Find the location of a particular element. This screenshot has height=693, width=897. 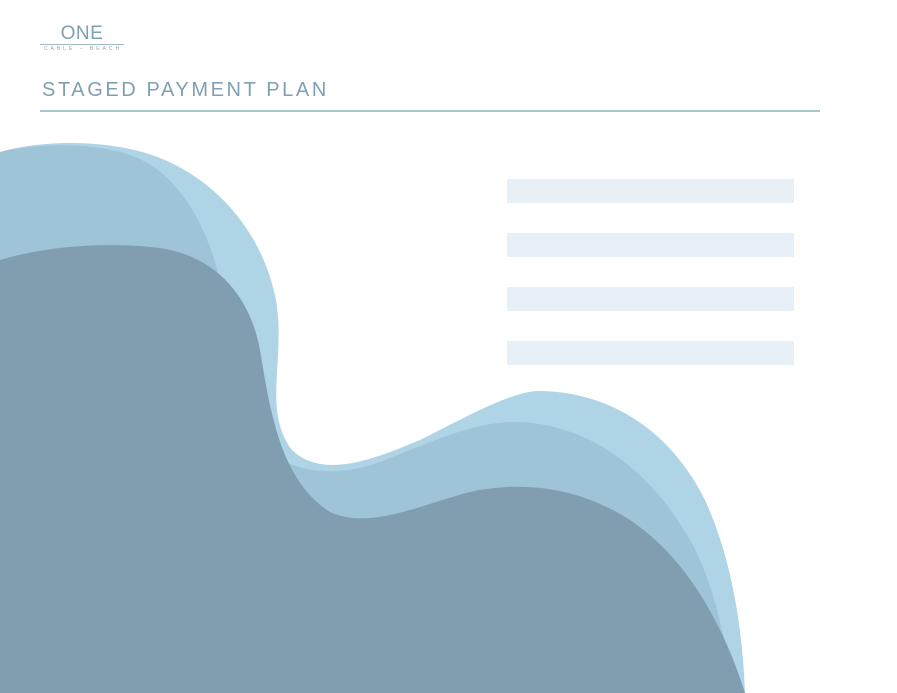

brand-logo: ONE CABLE – BEACH is located at coordinates (83, 39).